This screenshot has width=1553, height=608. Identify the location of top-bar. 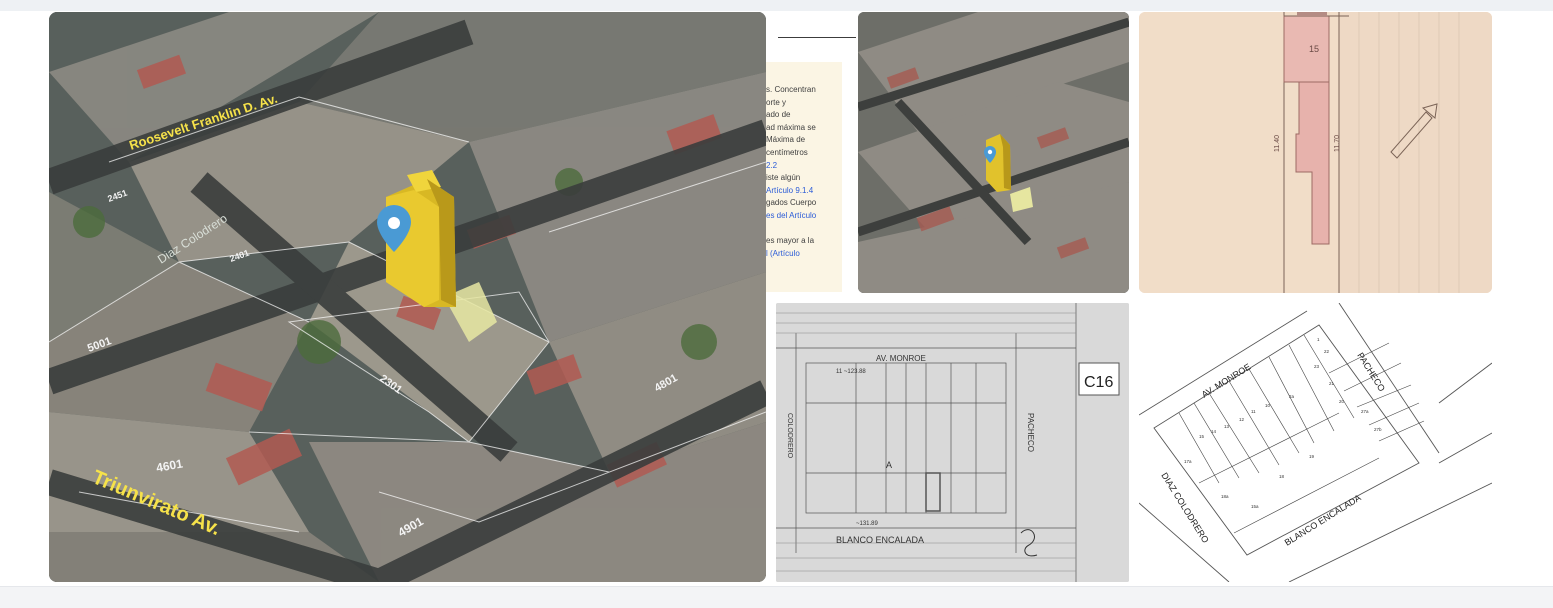
(776, 5).